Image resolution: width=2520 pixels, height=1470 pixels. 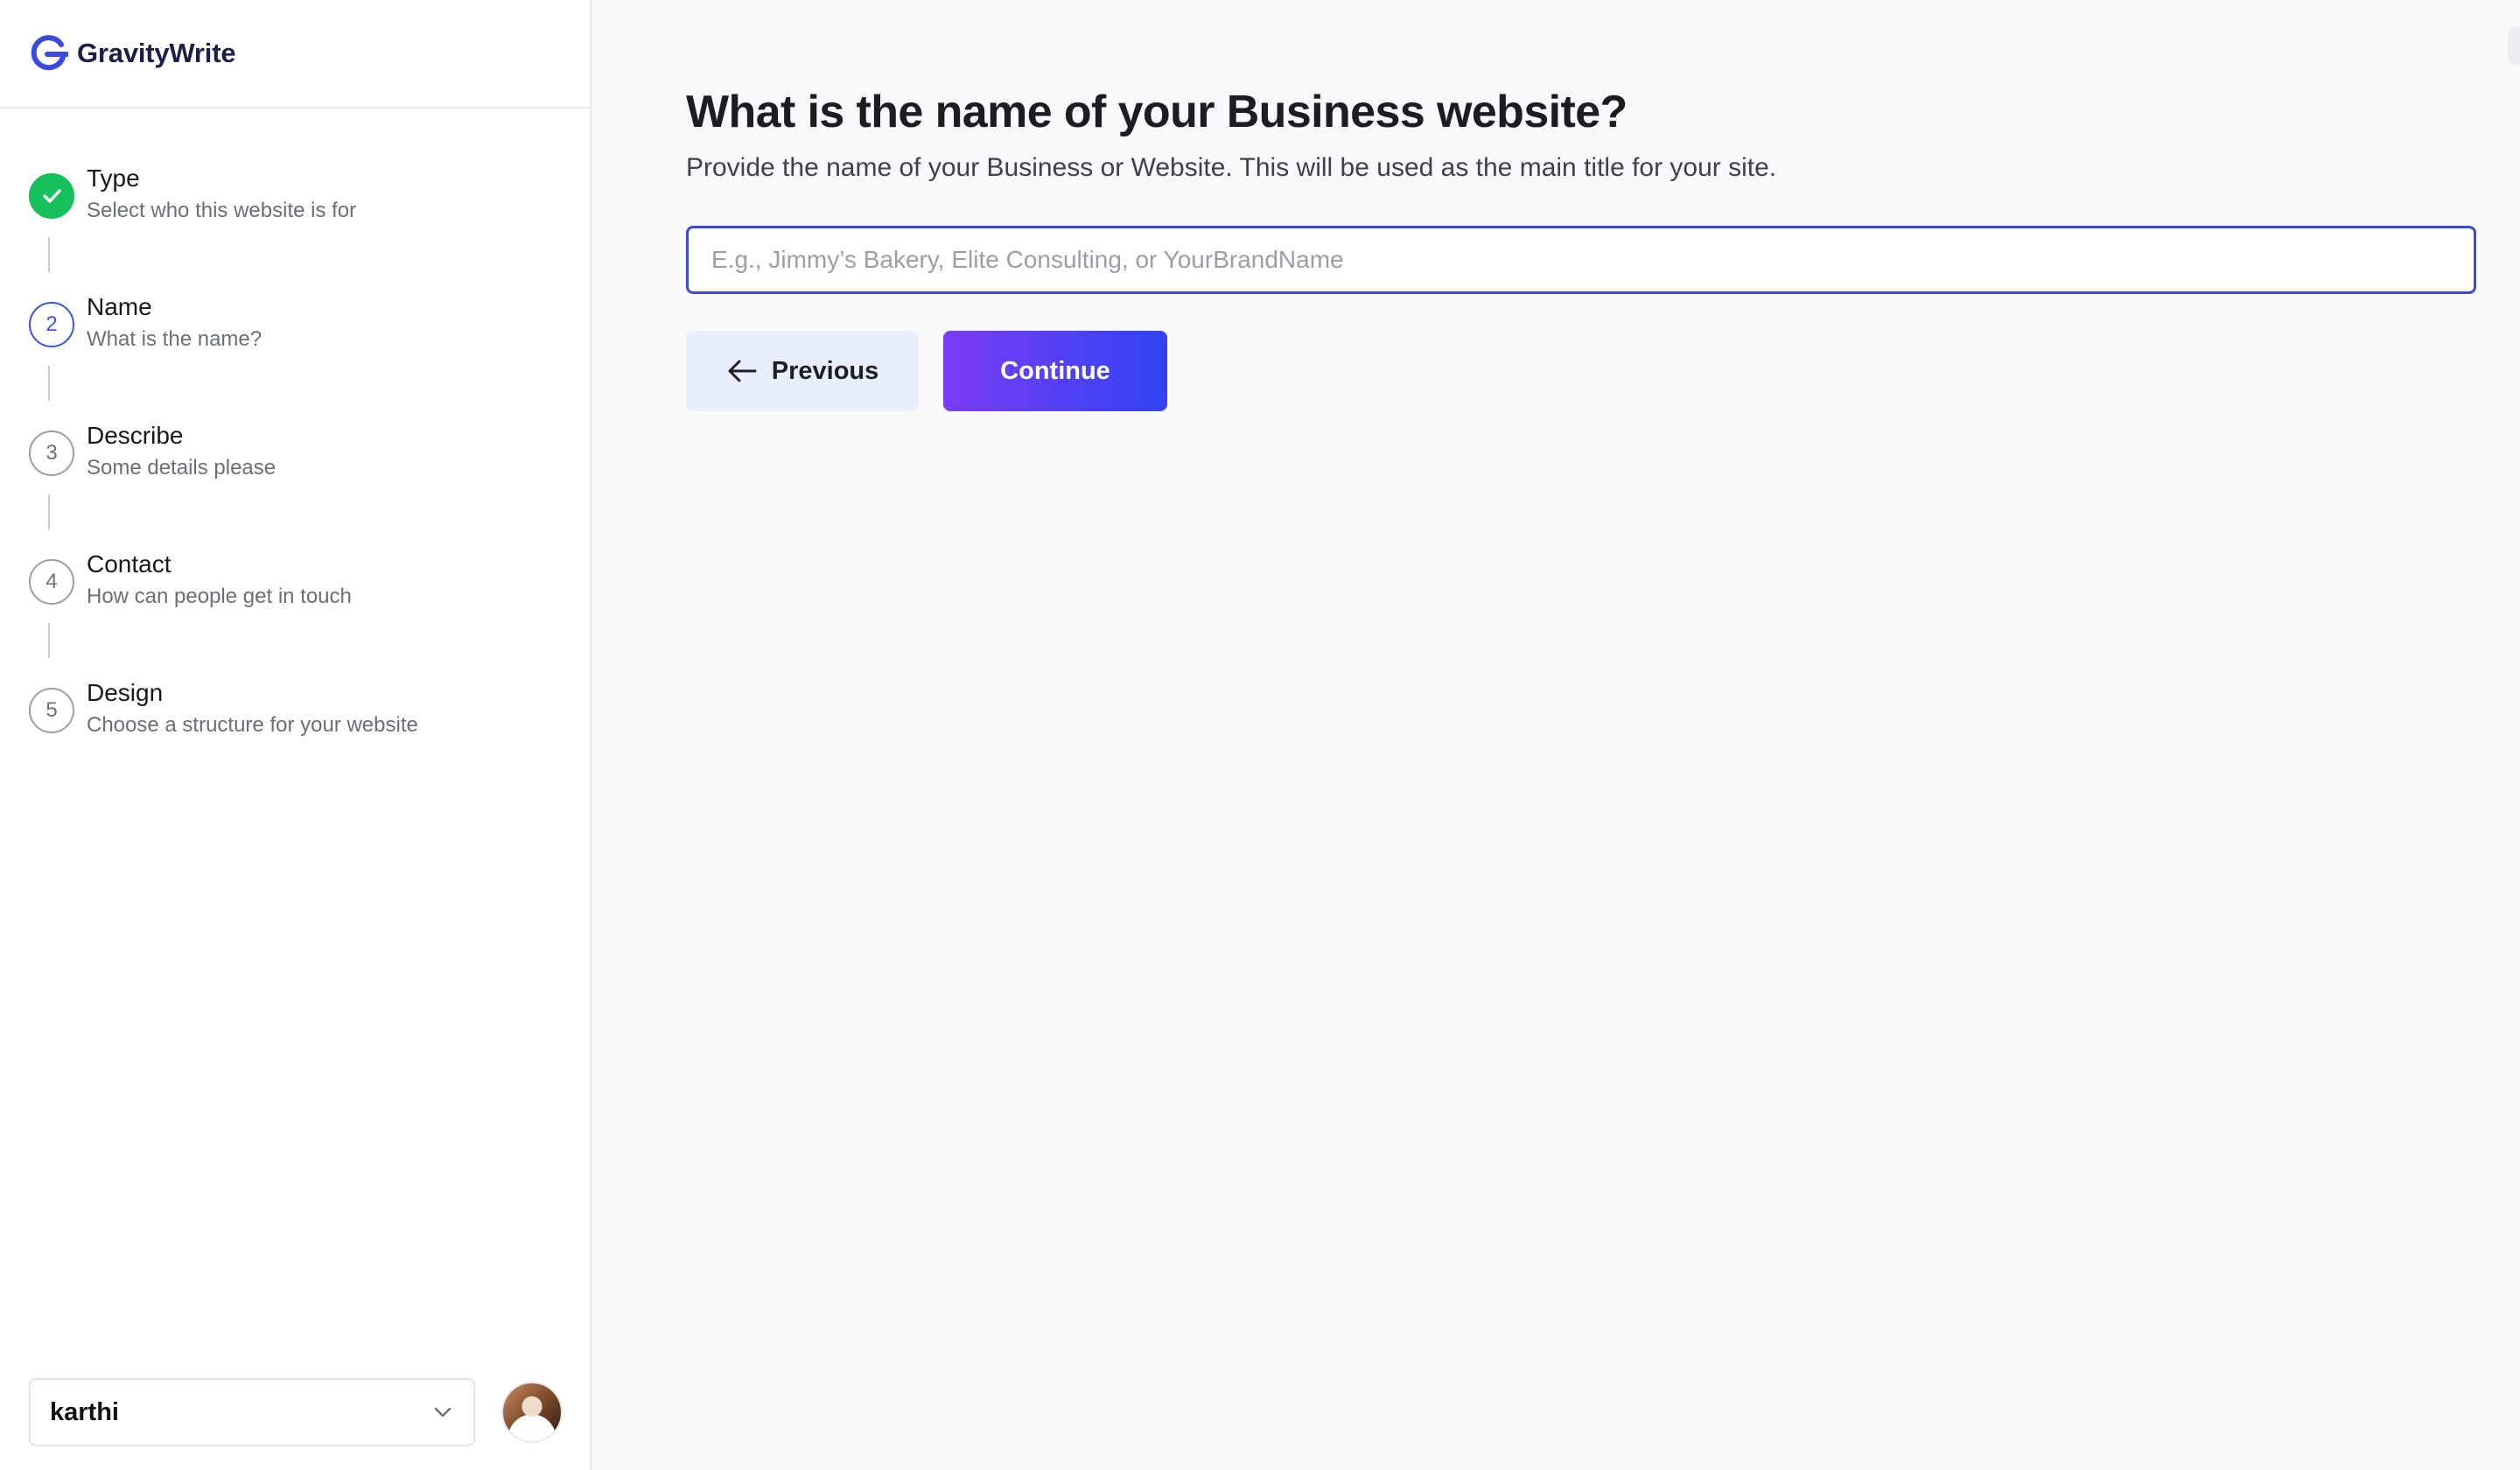 What do you see at coordinates (295, 54) in the screenshot?
I see `brand-header: GravityWrite` at bounding box center [295, 54].